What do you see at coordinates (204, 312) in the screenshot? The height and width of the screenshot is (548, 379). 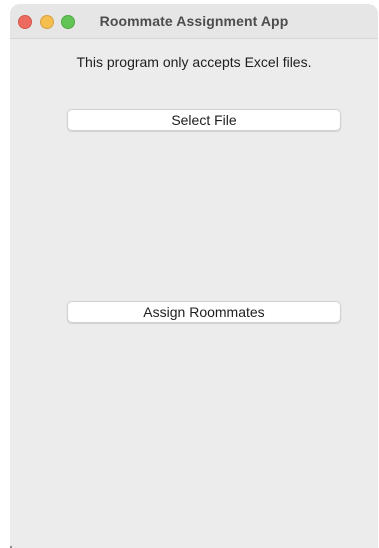 I see `assign-roommates-button: Assign Roommates` at bounding box center [204, 312].